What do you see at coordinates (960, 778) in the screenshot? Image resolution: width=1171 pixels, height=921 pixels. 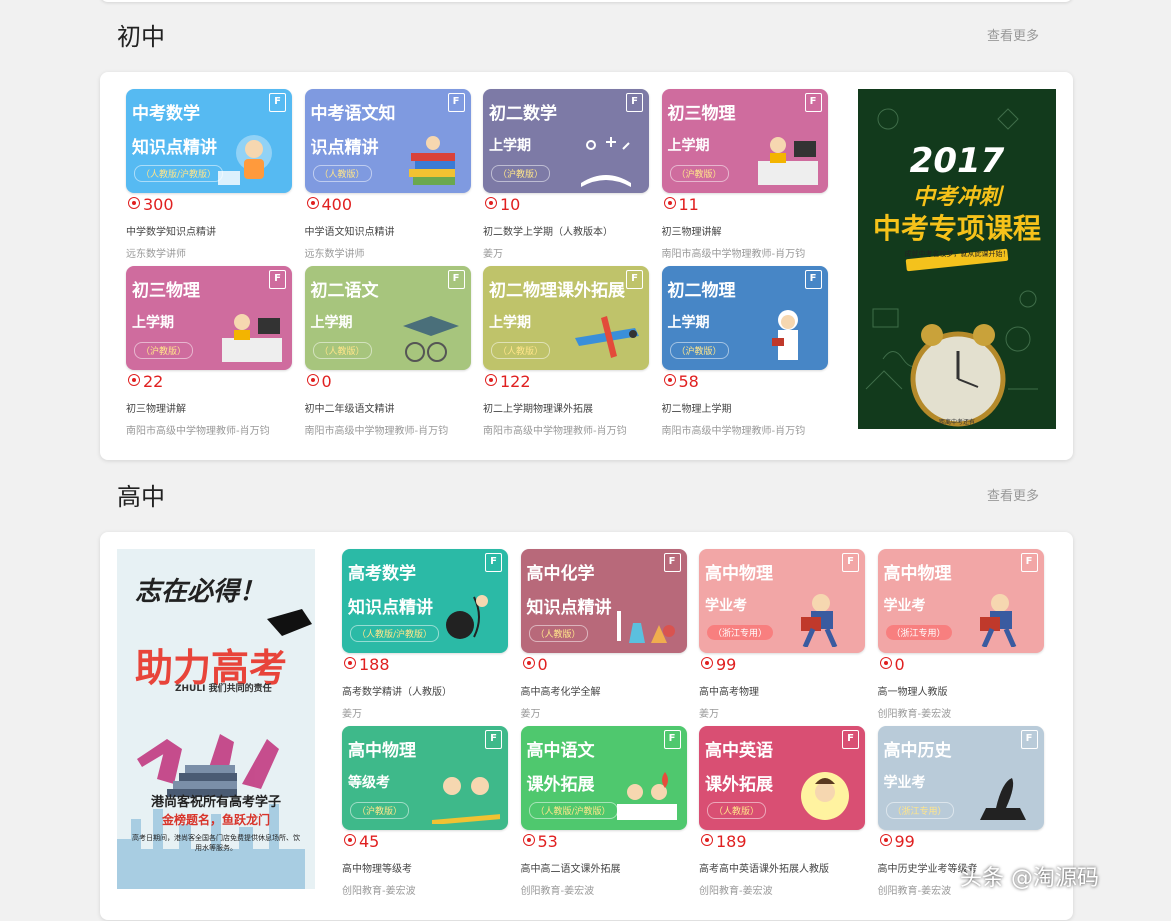 I see `course-thumbnail: 高中历史 学业考 （浙江专用） F` at bounding box center [960, 778].